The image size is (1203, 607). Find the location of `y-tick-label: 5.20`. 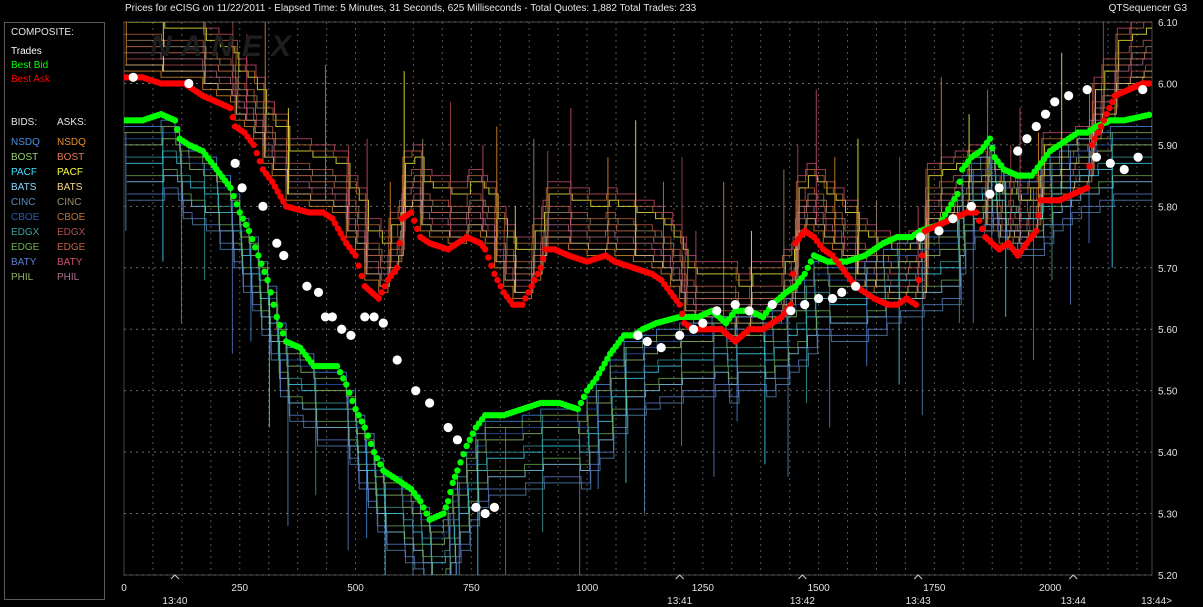

y-tick-label: 5.20 is located at coordinates (1168, 576).